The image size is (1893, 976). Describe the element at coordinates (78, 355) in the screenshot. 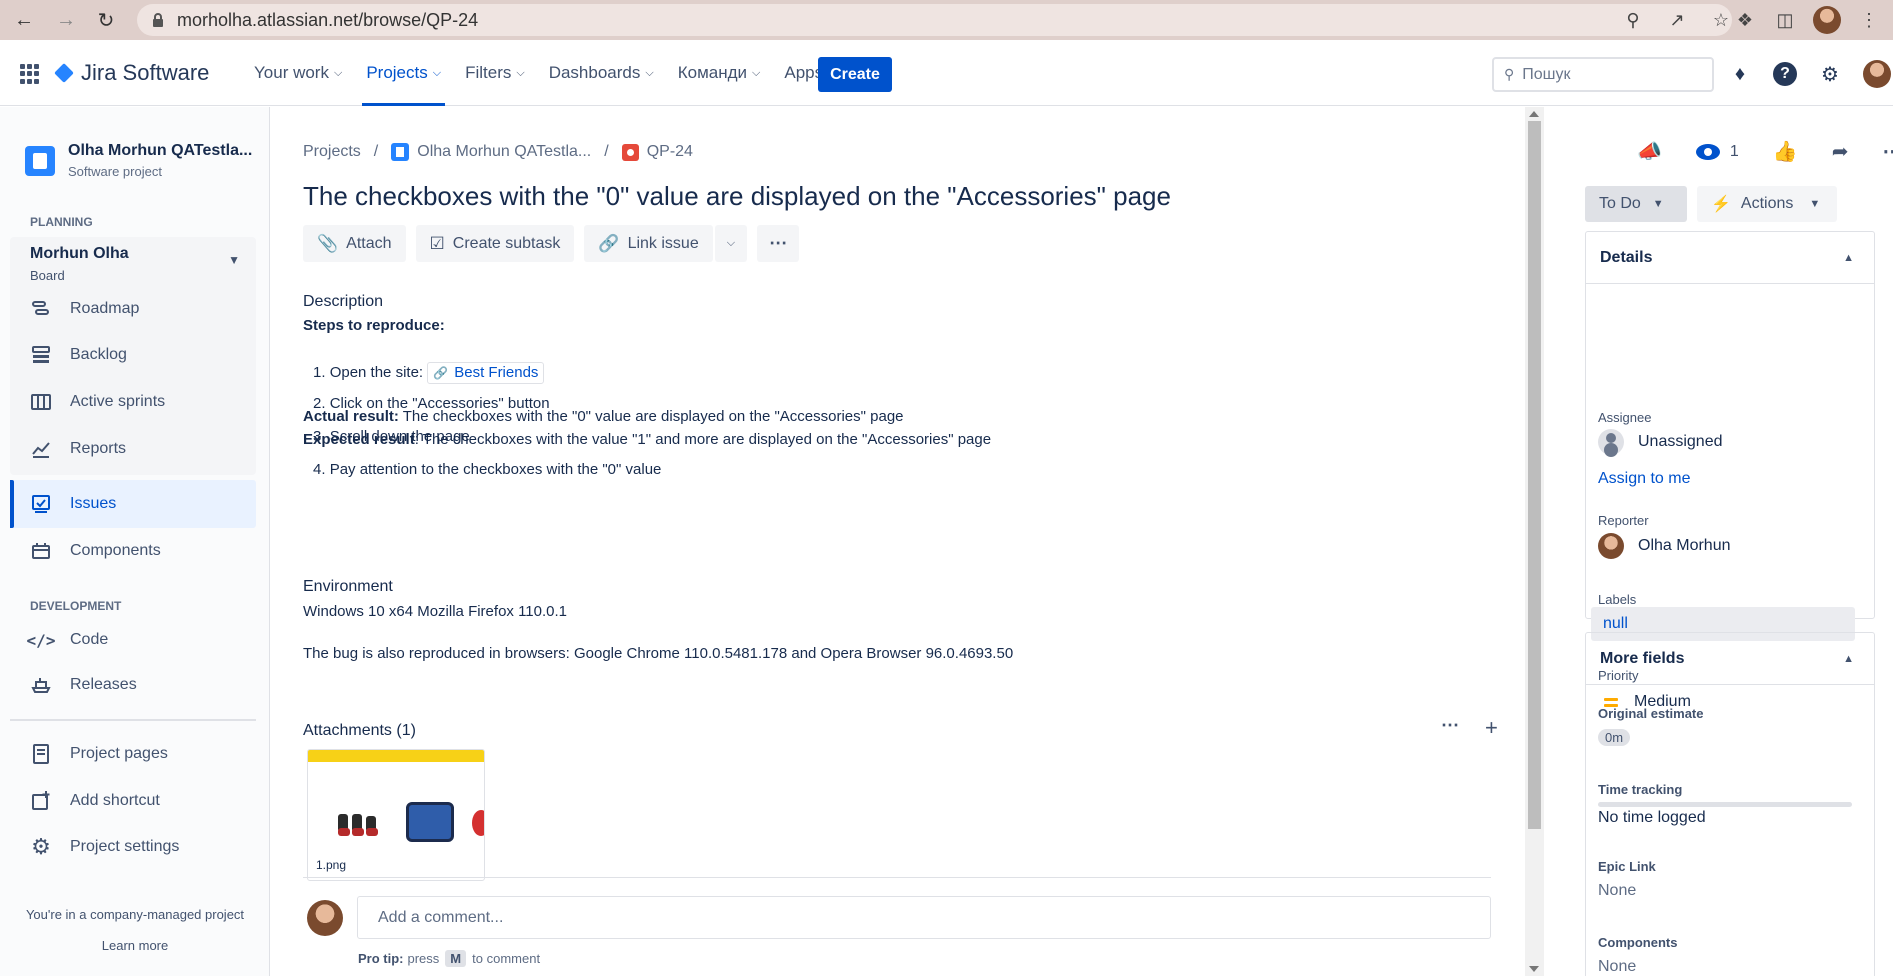

I see `sidebar-item-backlog: Backlog` at that location.